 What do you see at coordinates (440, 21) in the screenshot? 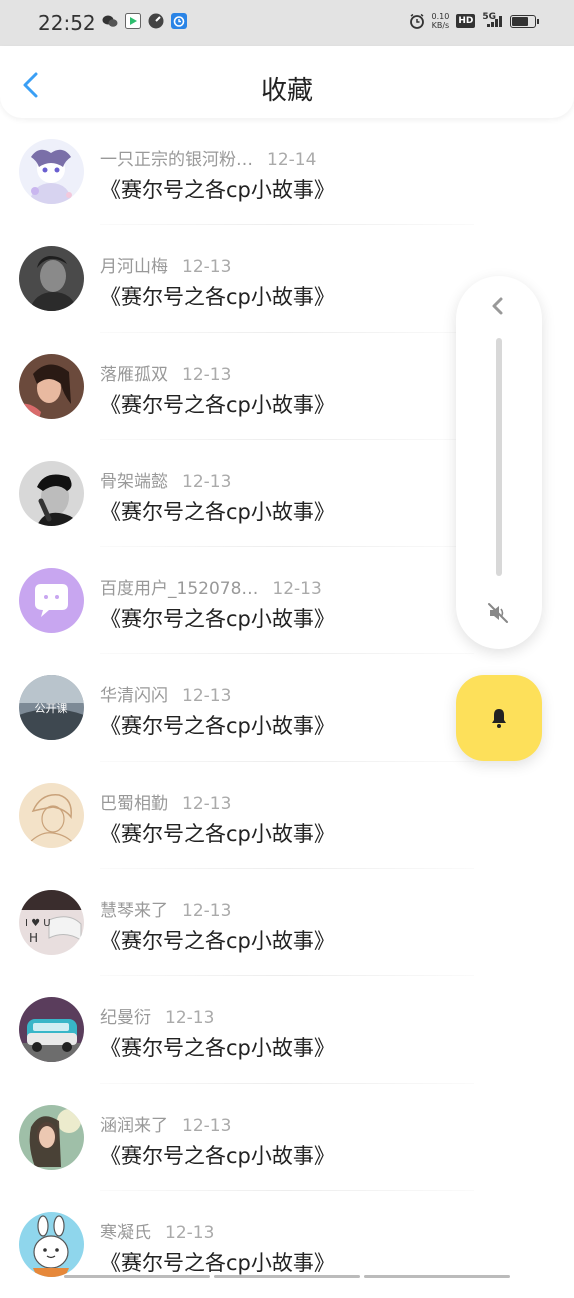
I see `network-speed: 0.10 KB/s` at bounding box center [440, 21].